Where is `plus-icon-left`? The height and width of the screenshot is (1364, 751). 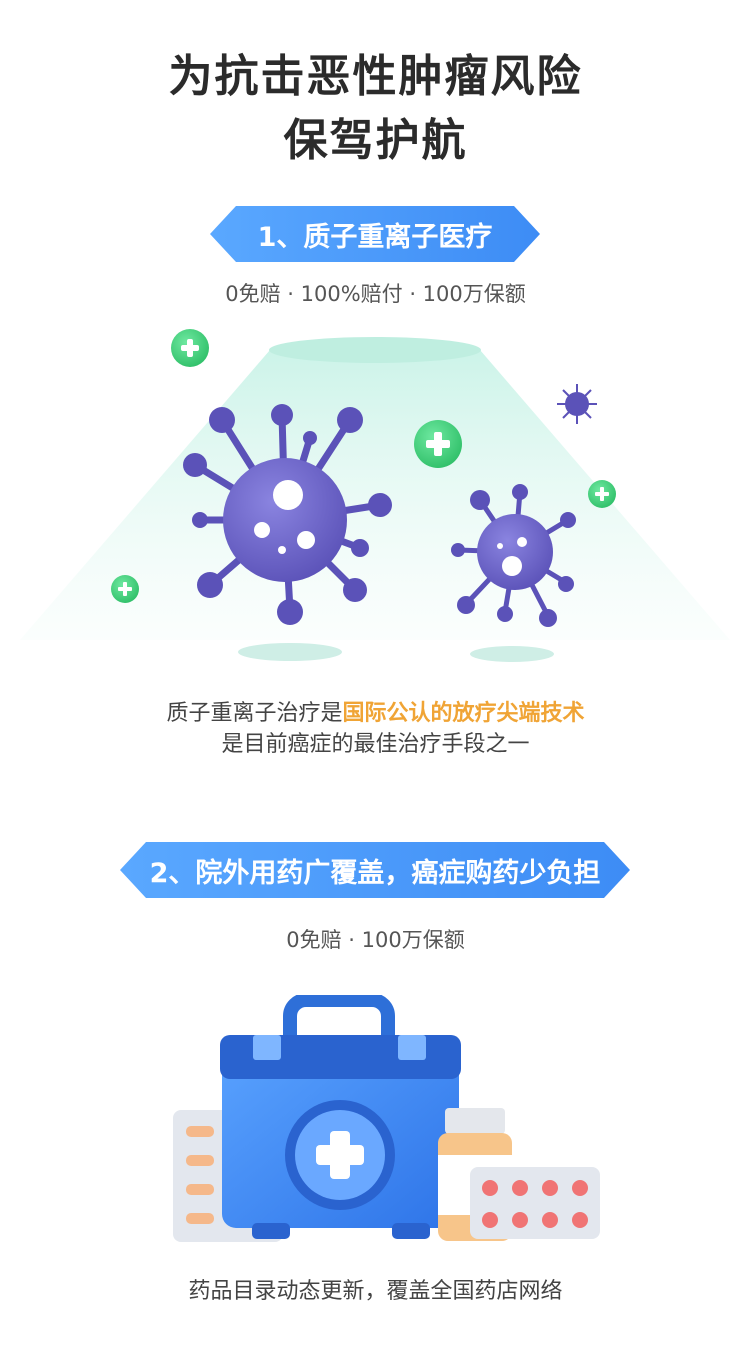 plus-icon-left is located at coordinates (125, 589).